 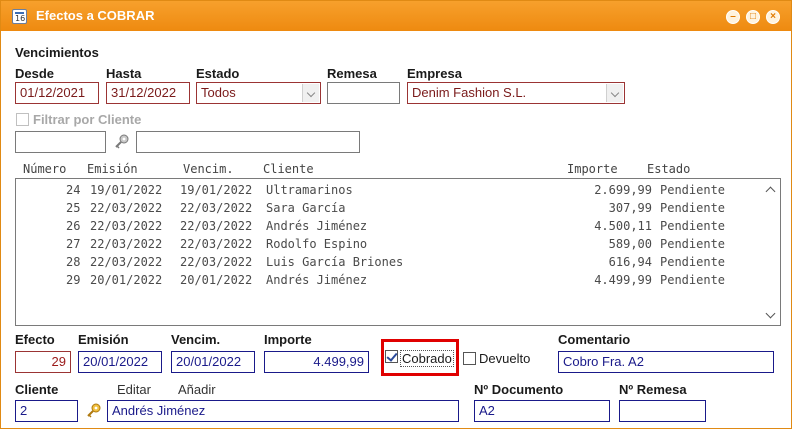 I want to click on col-header-estado: Estado, so click(x=668, y=169).